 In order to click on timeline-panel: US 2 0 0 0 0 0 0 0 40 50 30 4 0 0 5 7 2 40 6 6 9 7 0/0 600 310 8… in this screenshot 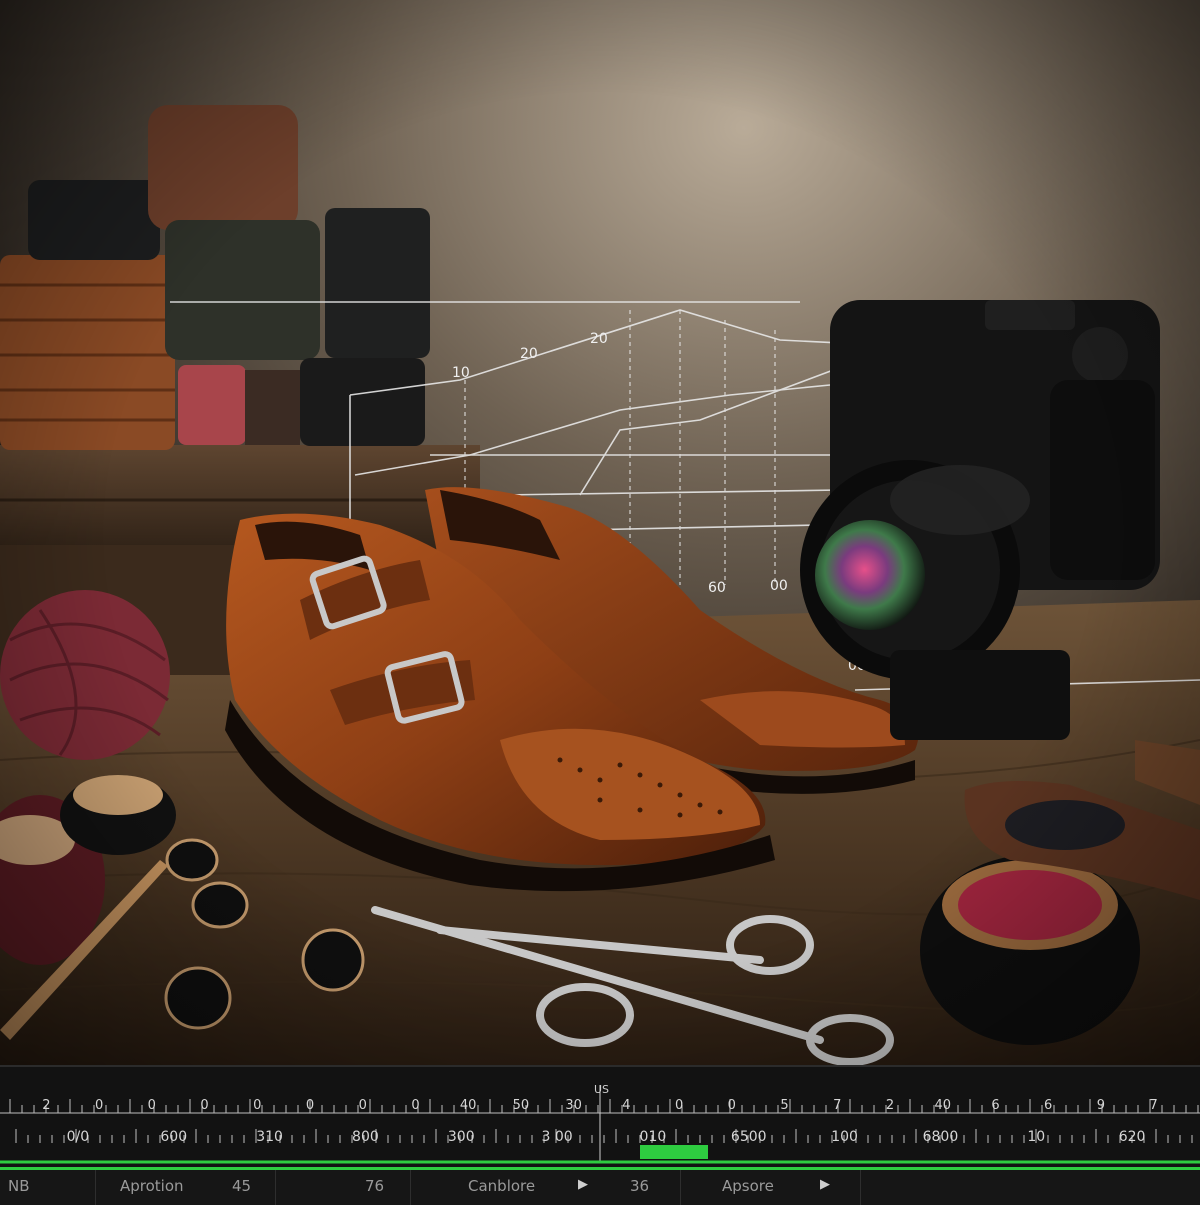, I will do `click(600, 1135)`.